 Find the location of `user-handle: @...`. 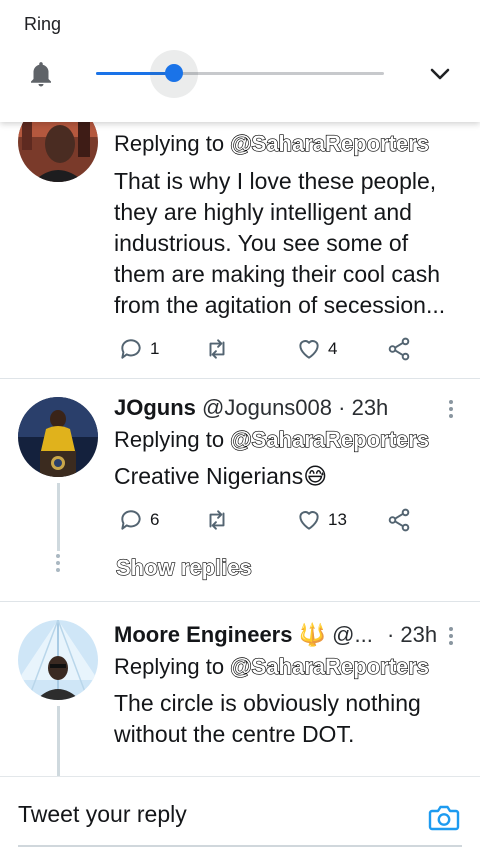

user-handle: @... is located at coordinates (352, 634).